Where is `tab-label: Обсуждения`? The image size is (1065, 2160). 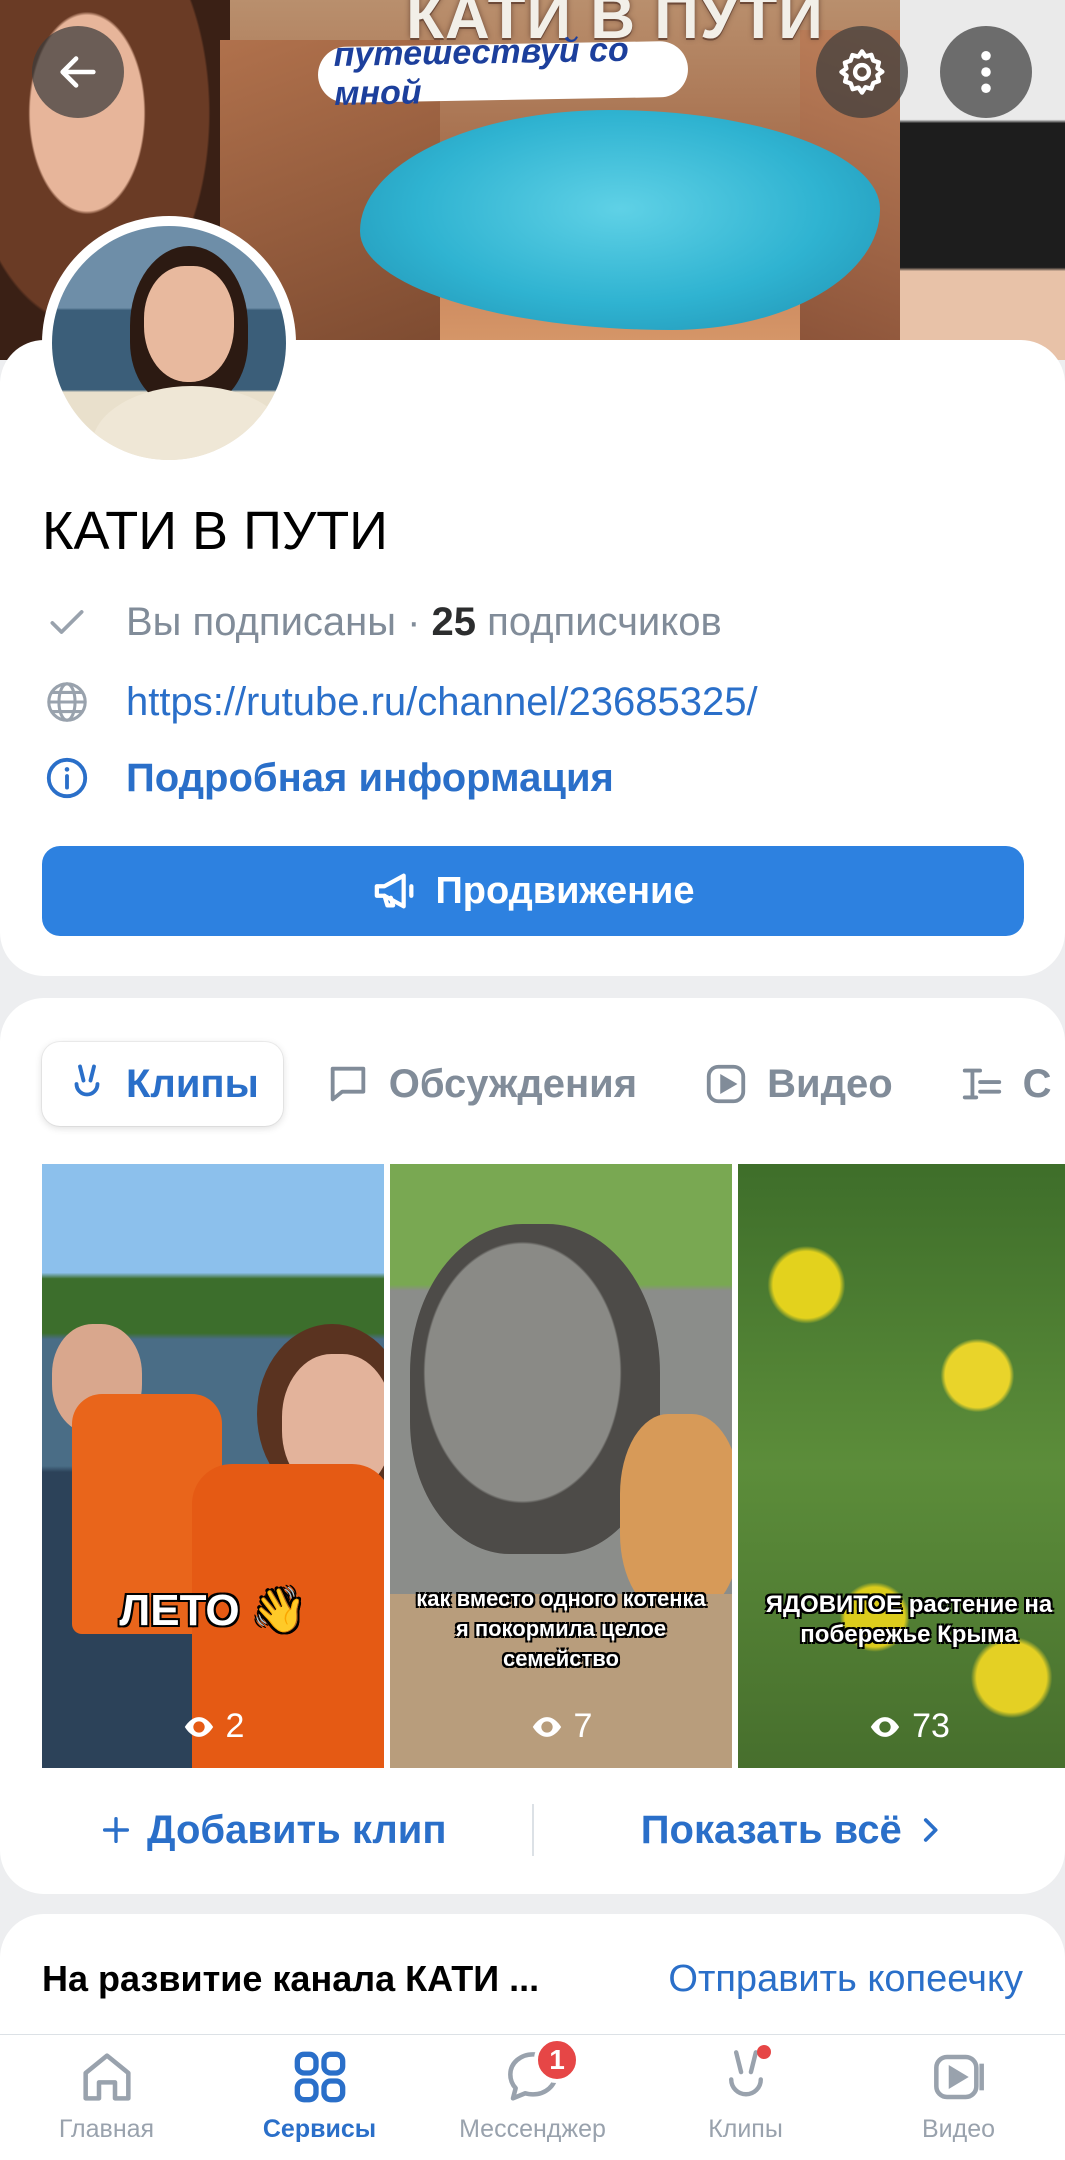
tab-label: Обсуждения is located at coordinates (513, 1083).